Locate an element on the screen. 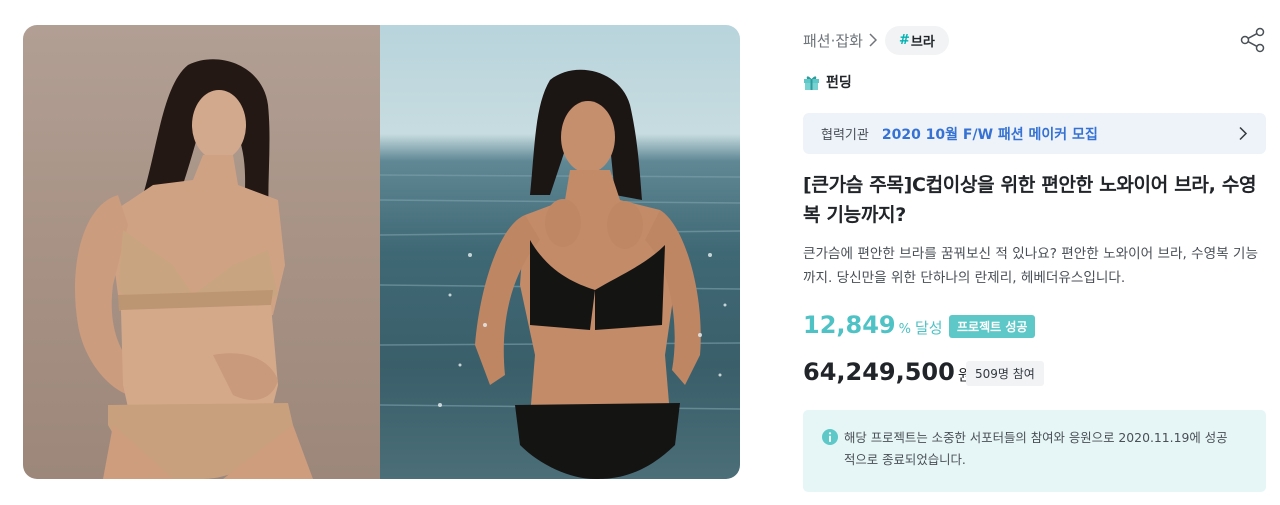  tag-chip: # 브라 is located at coordinates (916, 40).